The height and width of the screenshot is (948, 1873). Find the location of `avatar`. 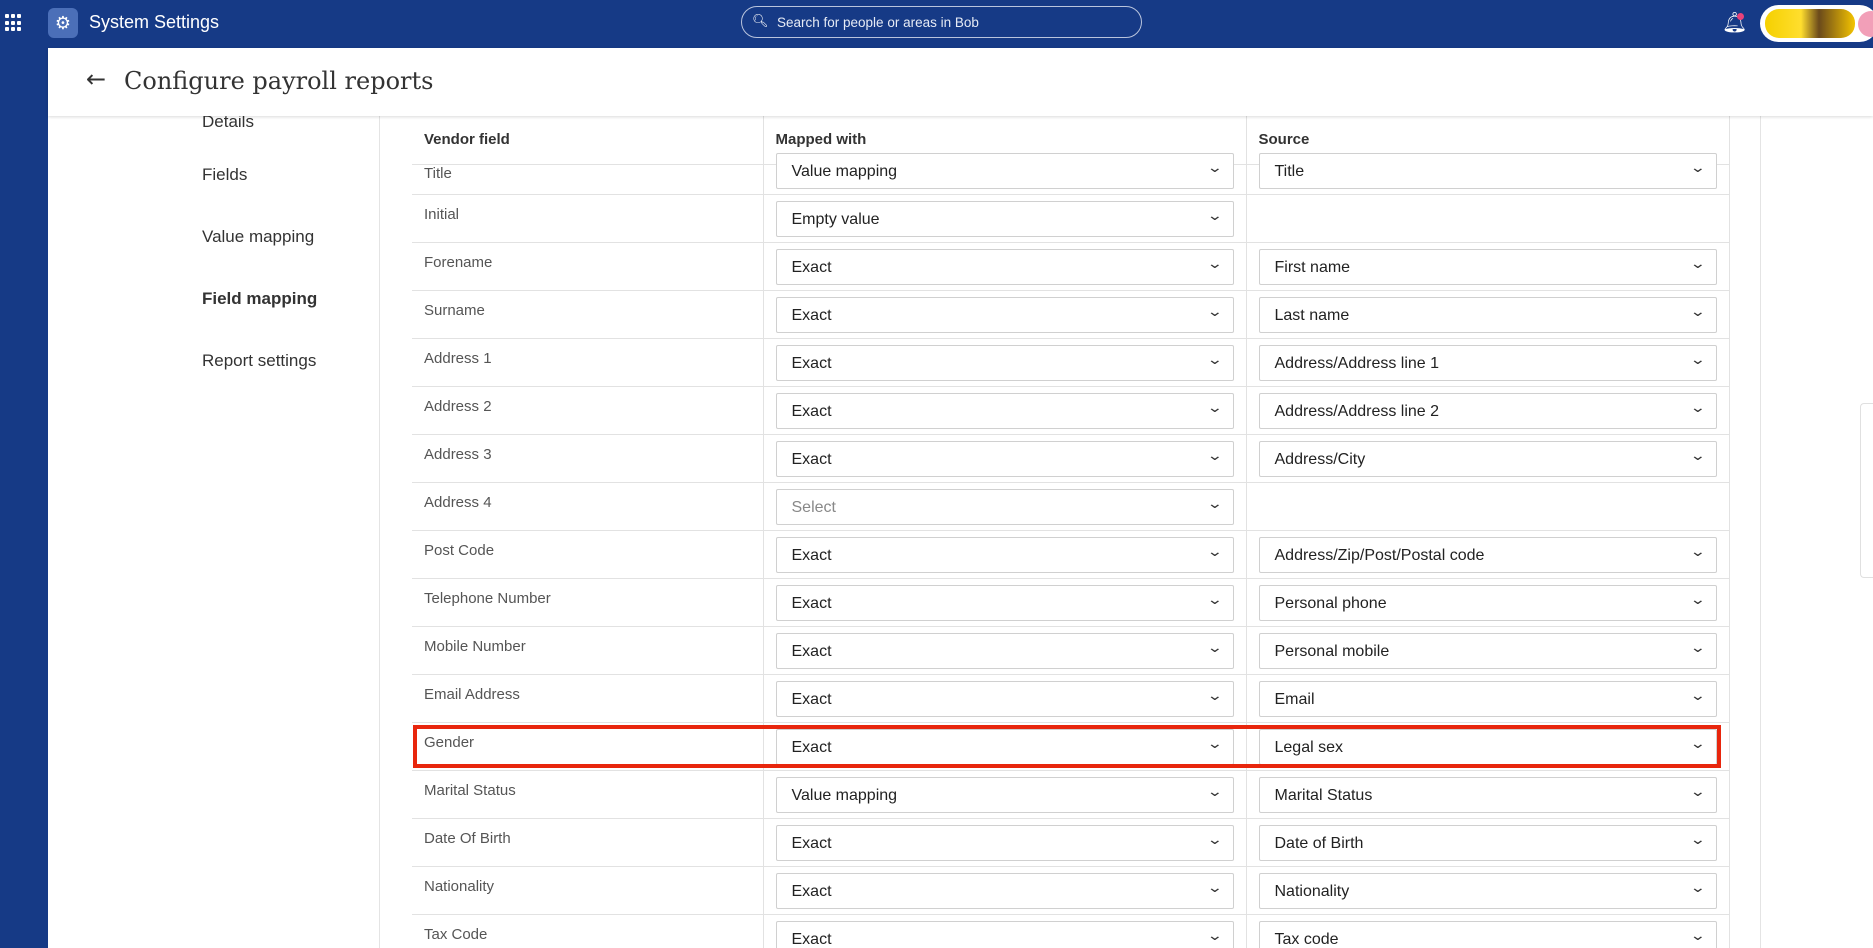

avatar is located at coordinates (1816, 23).